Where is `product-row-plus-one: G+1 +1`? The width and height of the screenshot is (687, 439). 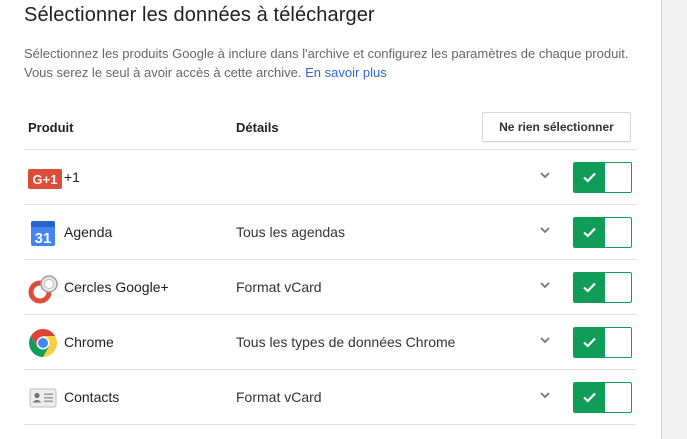
product-row-plus-one: G+1 +1 is located at coordinates (330, 177).